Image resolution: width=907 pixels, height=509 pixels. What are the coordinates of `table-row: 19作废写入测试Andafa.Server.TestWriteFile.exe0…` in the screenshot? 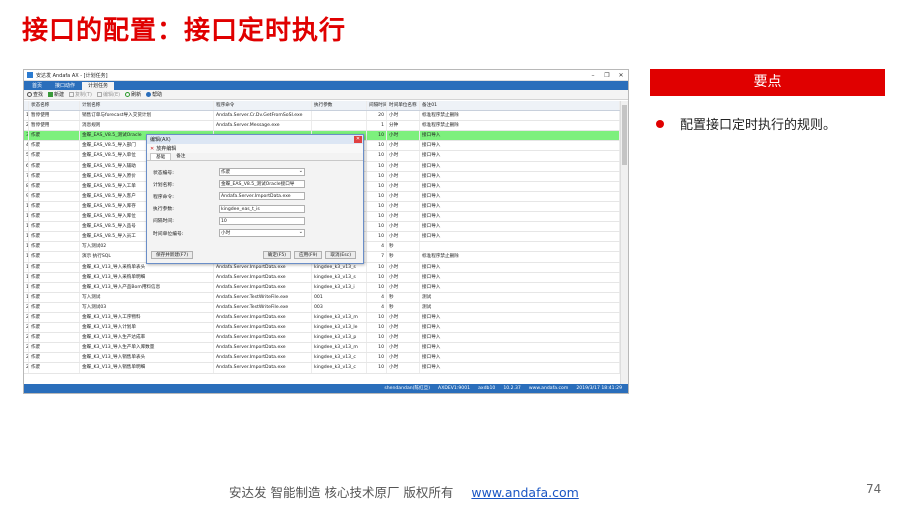 It's located at (323, 297).